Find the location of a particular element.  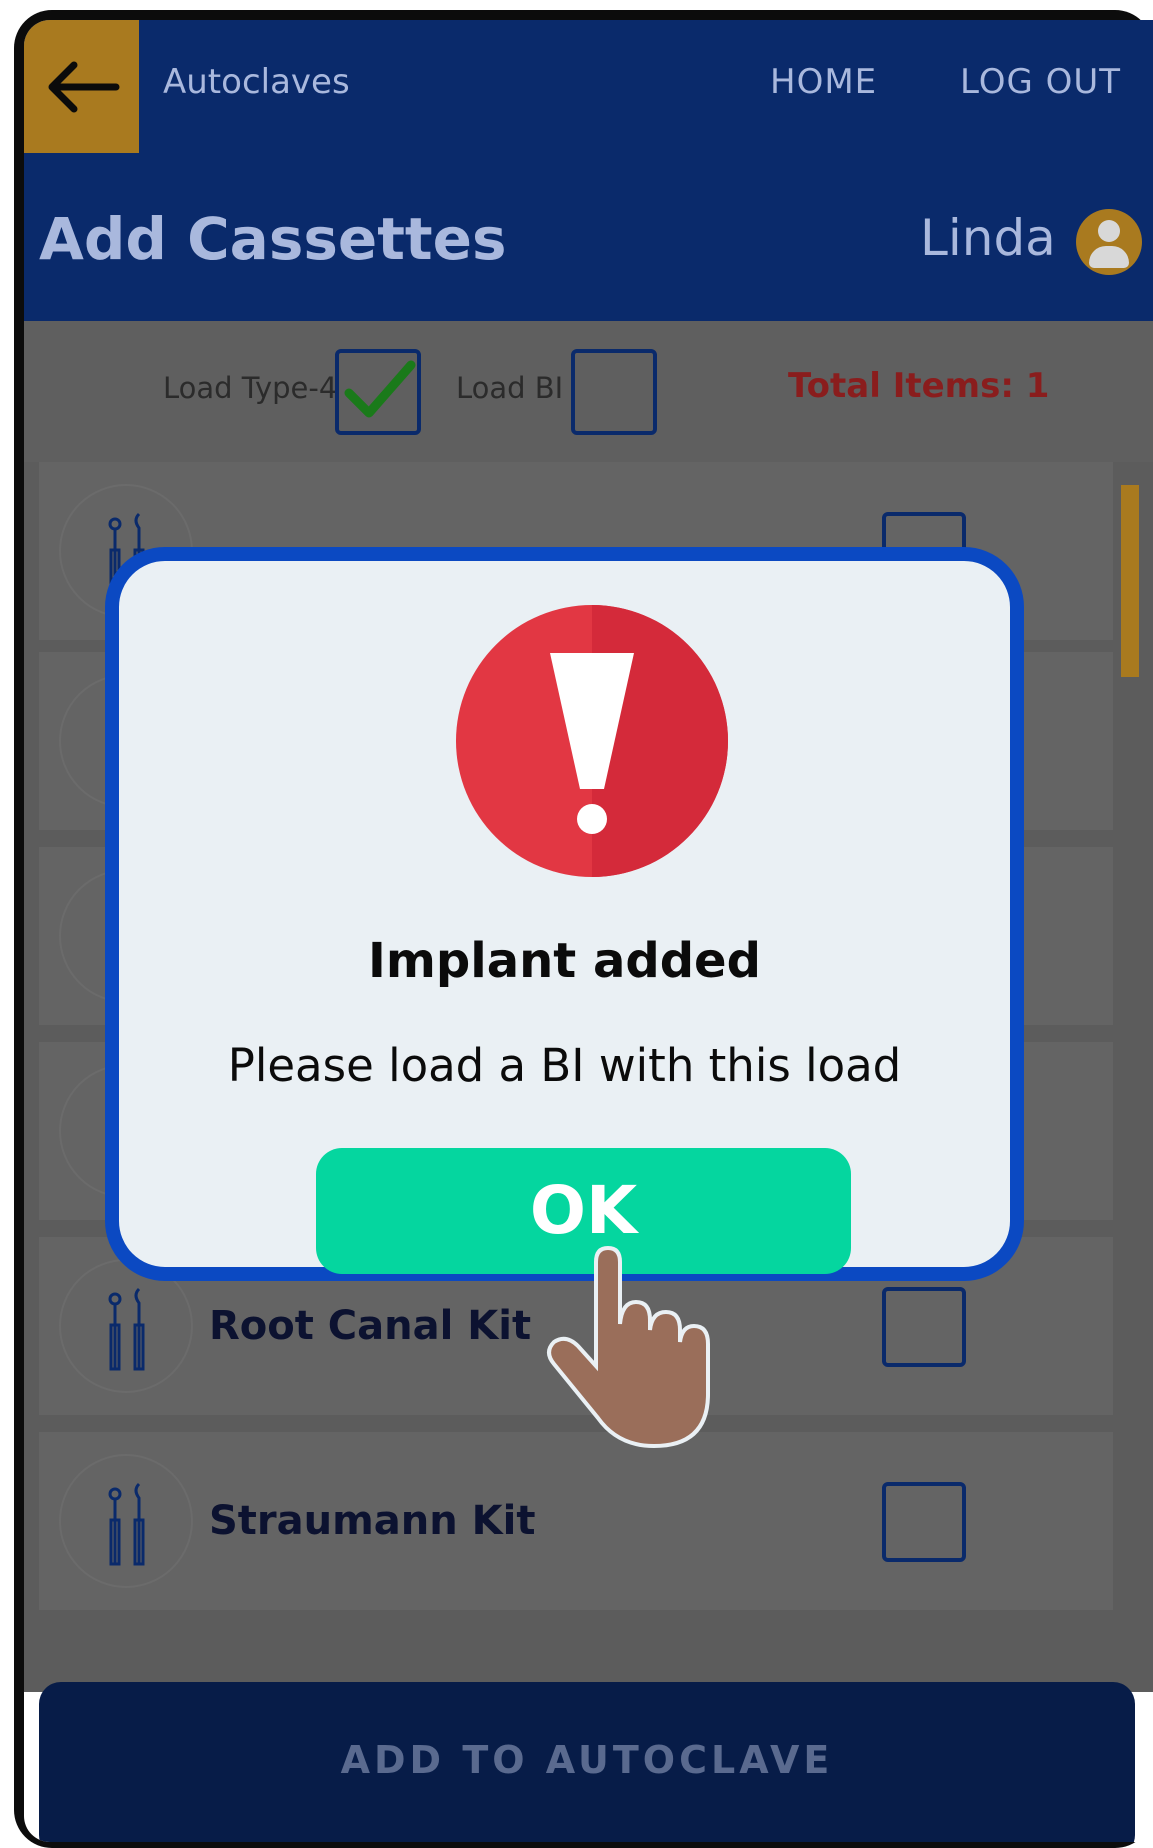

page-title: Add Cassettes is located at coordinates (273, 239).